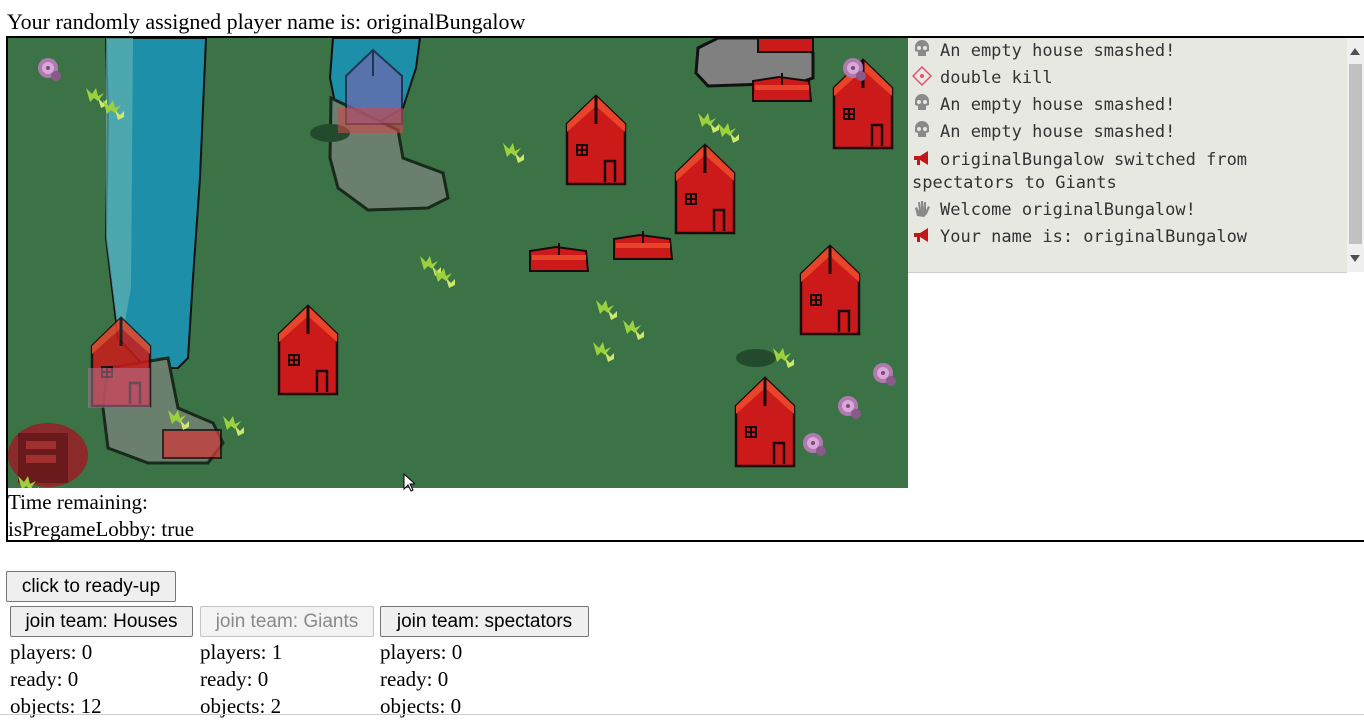 This screenshot has height=720, width=1364. I want to click on is-pregame-lobby-text: isPregameLobby: true, so click(101, 529).